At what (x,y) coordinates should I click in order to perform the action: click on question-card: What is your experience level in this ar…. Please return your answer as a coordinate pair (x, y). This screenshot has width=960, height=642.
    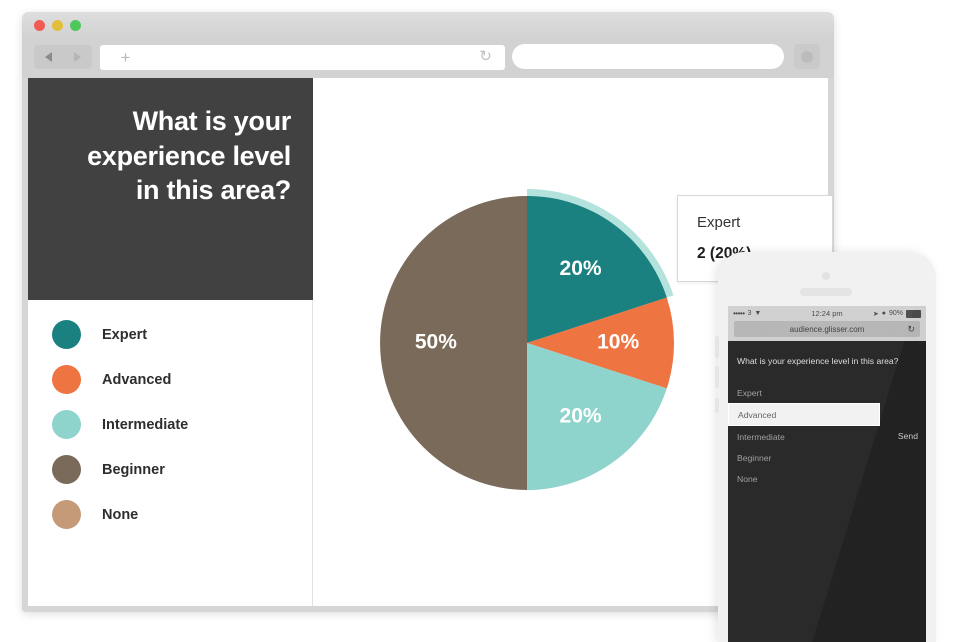
    Looking at the image, I should click on (170, 189).